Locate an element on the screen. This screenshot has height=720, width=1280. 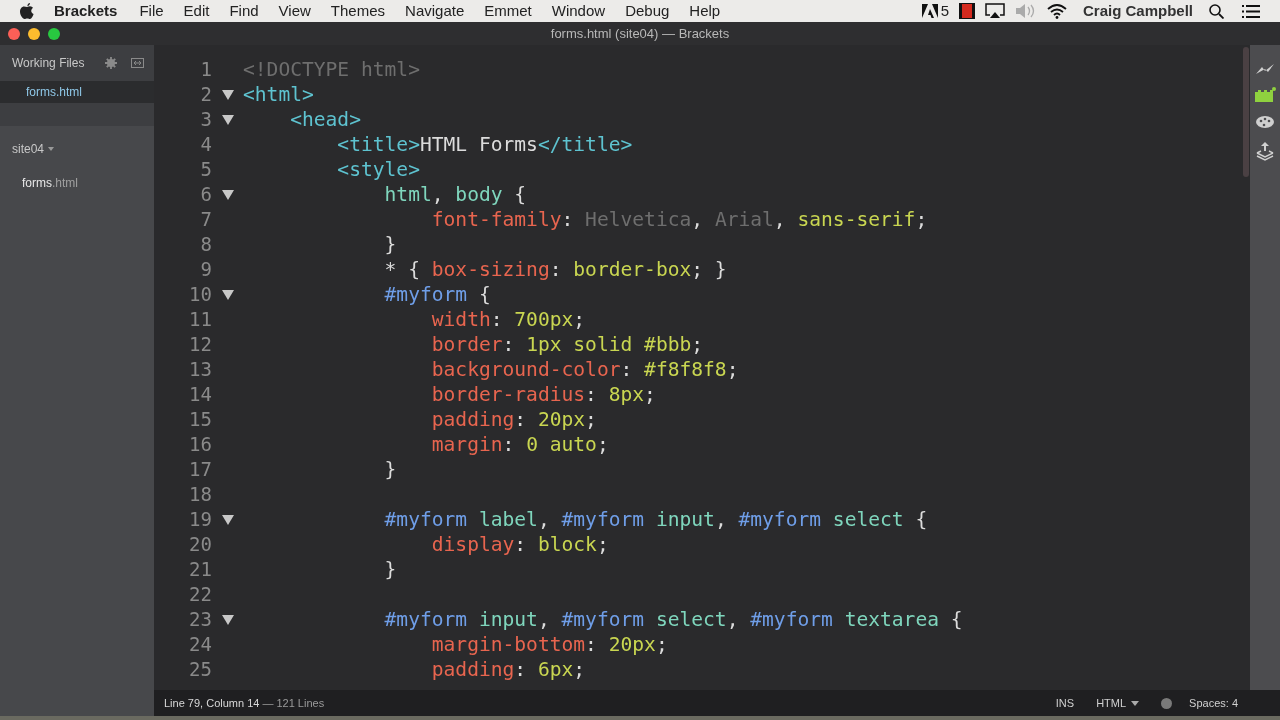
minimize-button is located at coordinates (34, 33).